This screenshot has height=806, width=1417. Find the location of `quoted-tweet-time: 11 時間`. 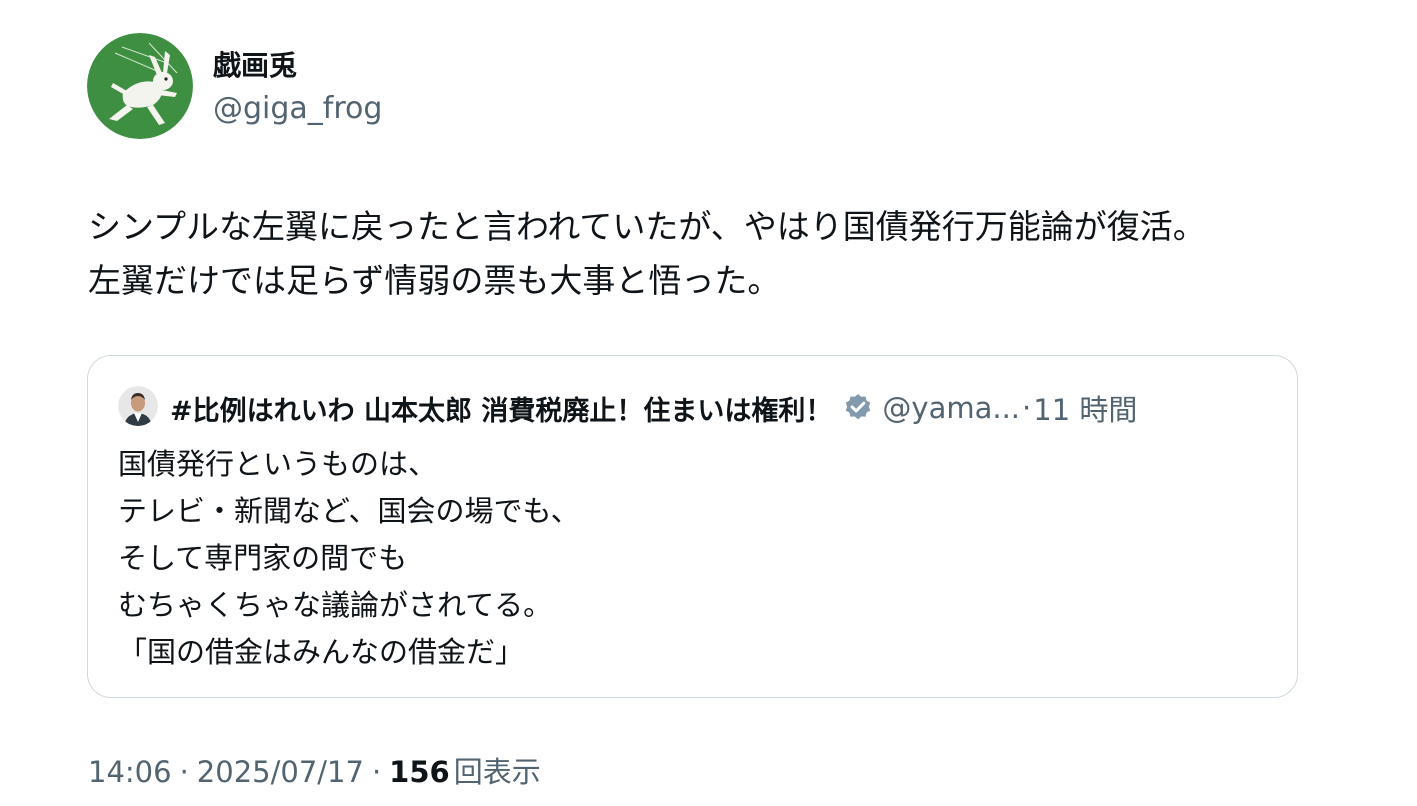

quoted-tweet-time: 11 時間 is located at coordinates (1085, 408).